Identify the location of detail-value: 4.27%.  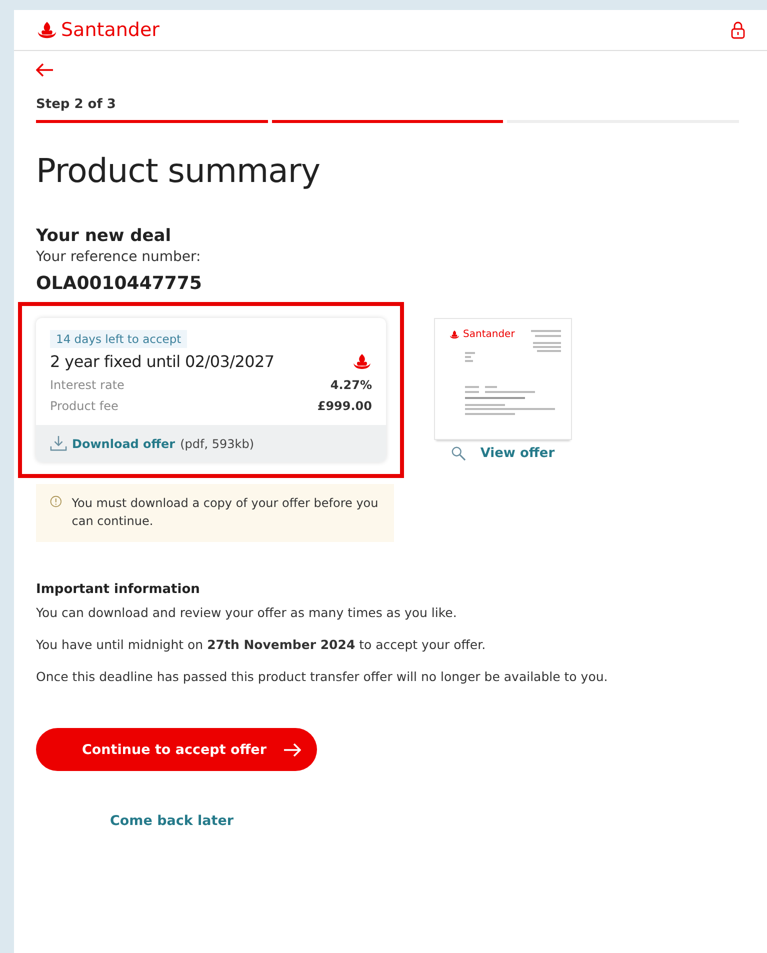
(351, 385).